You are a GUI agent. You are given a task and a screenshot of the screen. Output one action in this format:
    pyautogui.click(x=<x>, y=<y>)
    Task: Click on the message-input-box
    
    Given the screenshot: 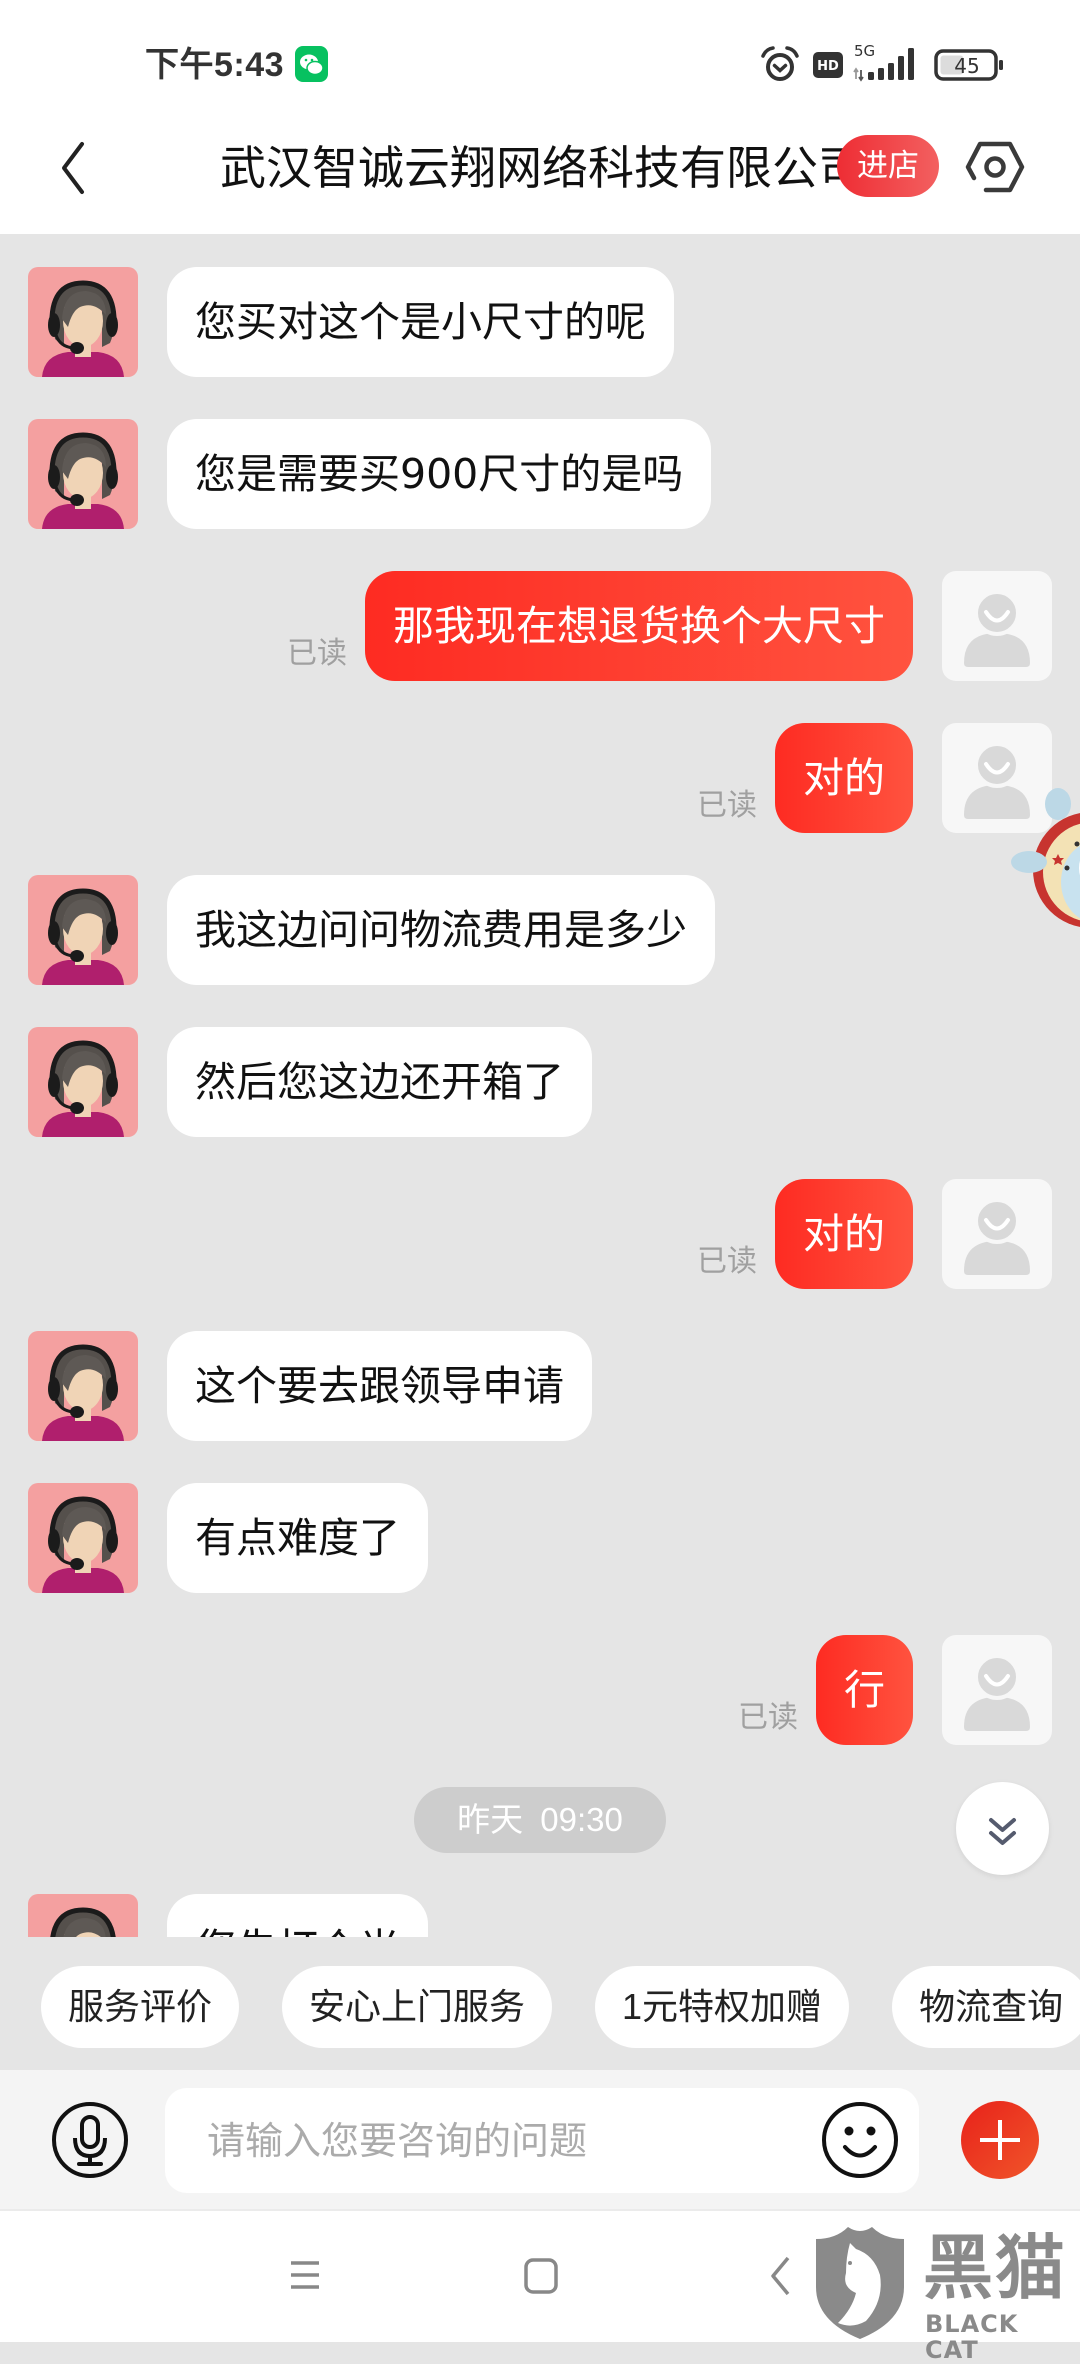 What is the action you would take?
    pyautogui.click(x=542, y=2140)
    